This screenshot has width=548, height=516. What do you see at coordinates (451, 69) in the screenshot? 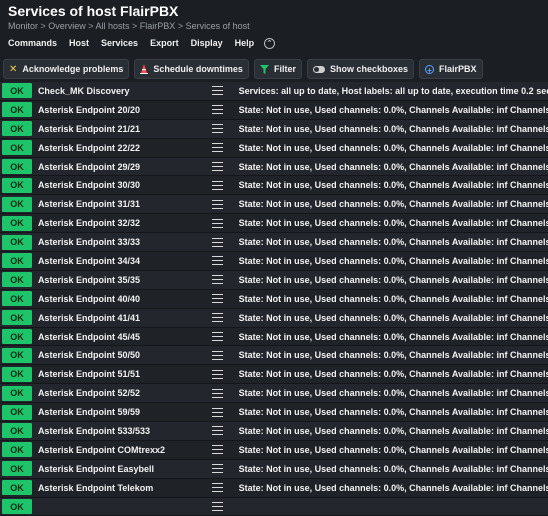
I see `host-flairpbx-button: + FlairPBX` at bounding box center [451, 69].